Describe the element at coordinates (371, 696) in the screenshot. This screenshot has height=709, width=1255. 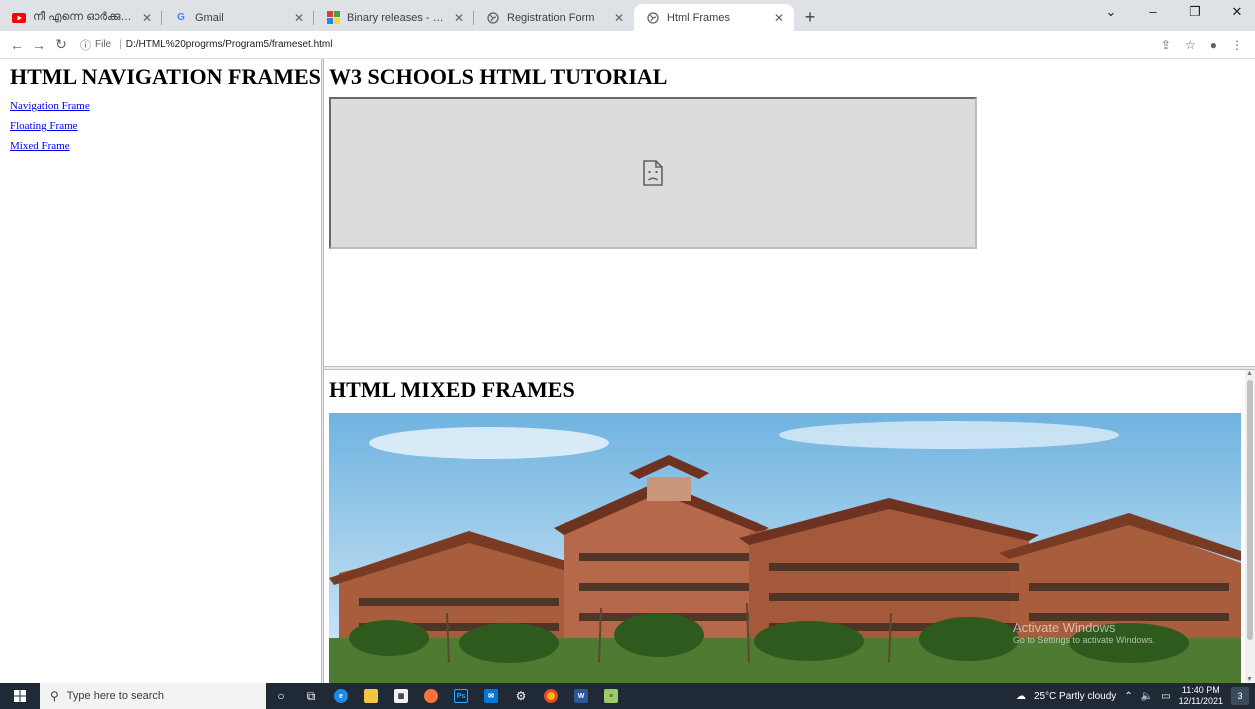
I see `file-explorer-icon` at that location.